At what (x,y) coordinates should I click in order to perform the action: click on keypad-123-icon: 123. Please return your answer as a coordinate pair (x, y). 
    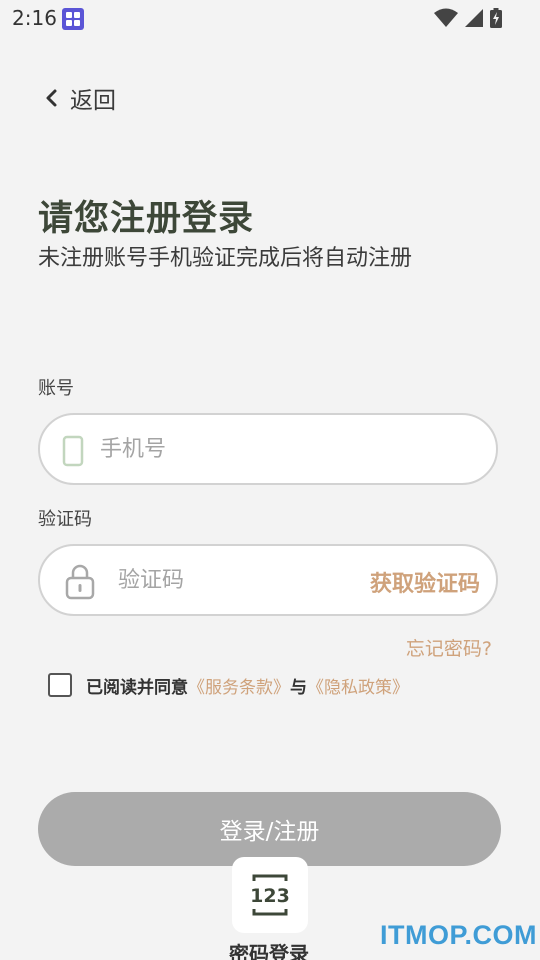
    Looking at the image, I should click on (270, 895).